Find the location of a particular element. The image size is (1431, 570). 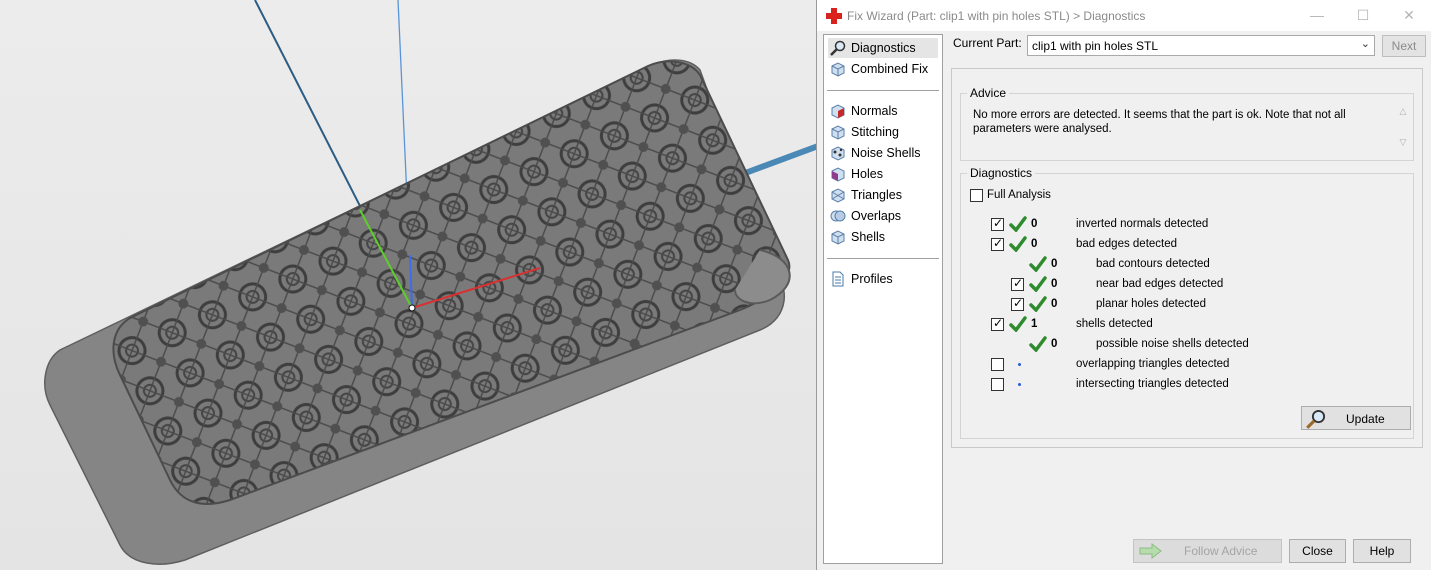

nav-item-stitching: Stitching is located at coordinates (883, 132).